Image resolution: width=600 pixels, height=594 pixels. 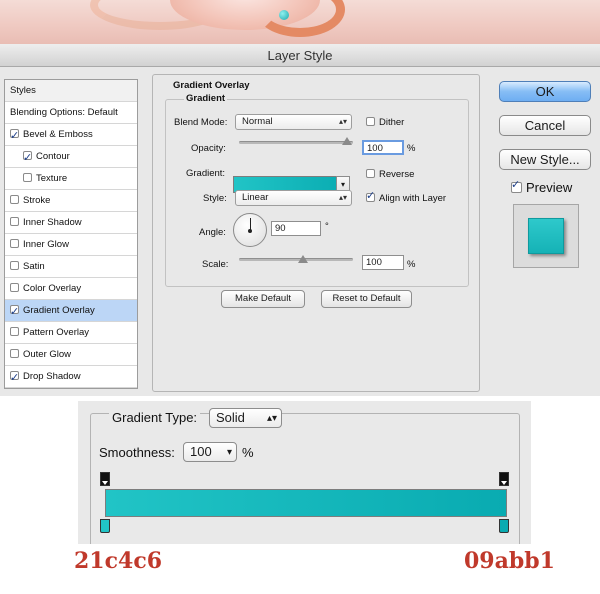 What do you see at coordinates (516, 185) in the screenshot?
I see `preview-check` at bounding box center [516, 185].